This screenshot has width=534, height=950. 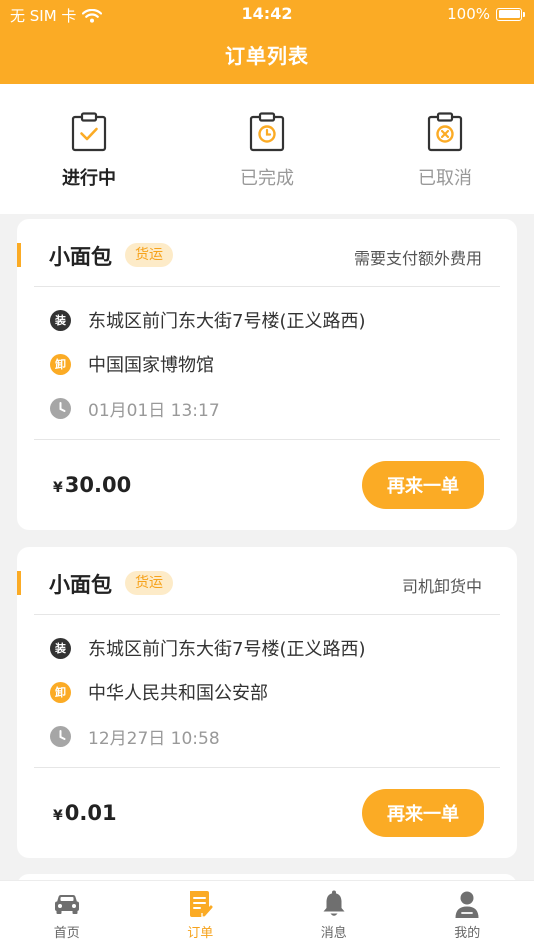 What do you see at coordinates (267, 132) in the screenshot?
I see `clipboard-clock-icon` at bounding box center [267, 132].